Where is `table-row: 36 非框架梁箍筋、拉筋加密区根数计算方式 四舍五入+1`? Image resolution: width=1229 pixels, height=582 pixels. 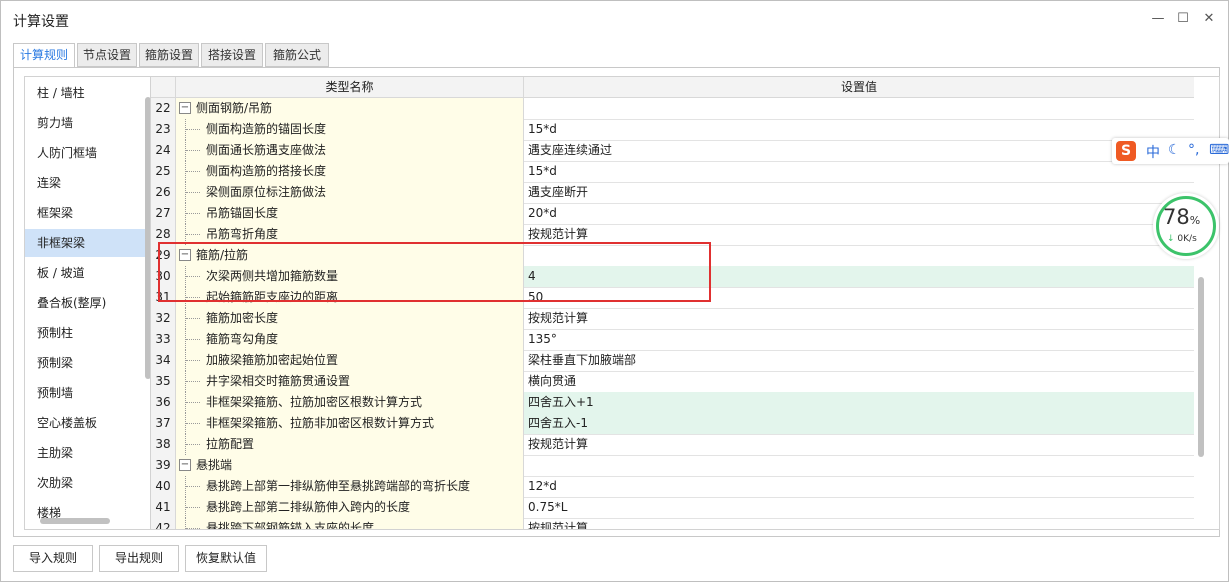
table-row: 36 非框架梁箍筋、拉筋加密区根数计算方式 四舍五入+1 is located at coordinates (672, 403).